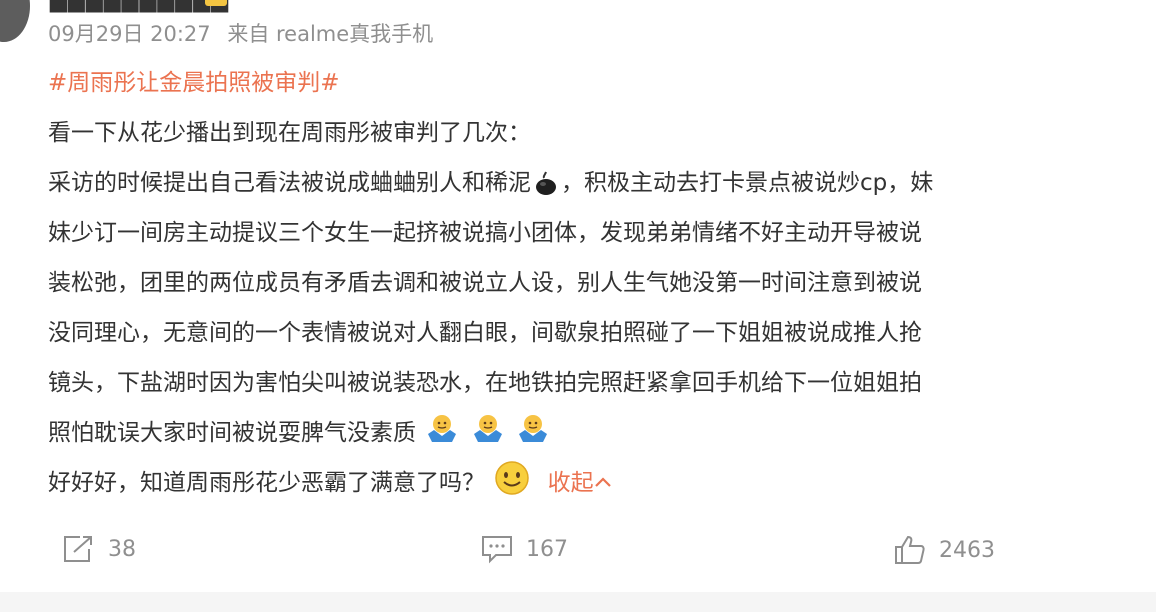 Image resolution: width=1156 pixels, height=612 pixels. I want to click on thumbs-up-icon, so click(910, 550).